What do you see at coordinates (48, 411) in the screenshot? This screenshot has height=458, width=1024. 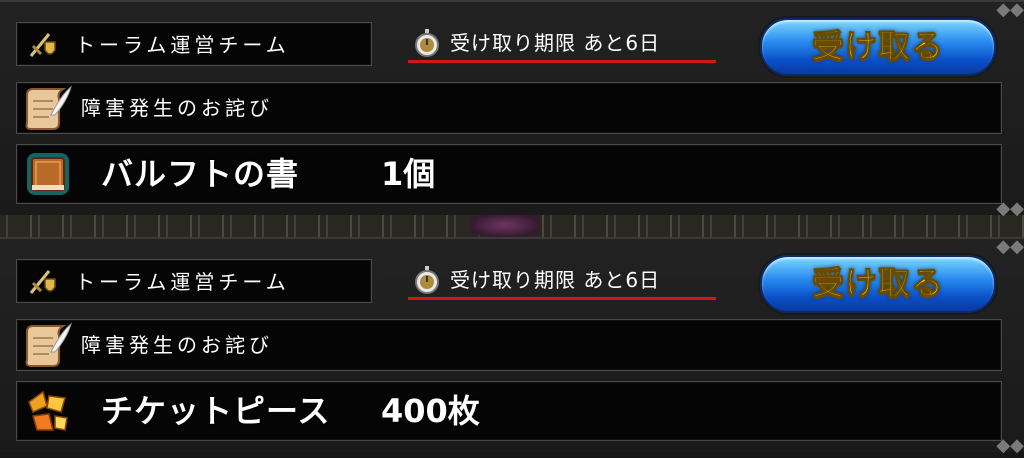 I see `ticket-piece-icon` at bounding box center [48, 411].